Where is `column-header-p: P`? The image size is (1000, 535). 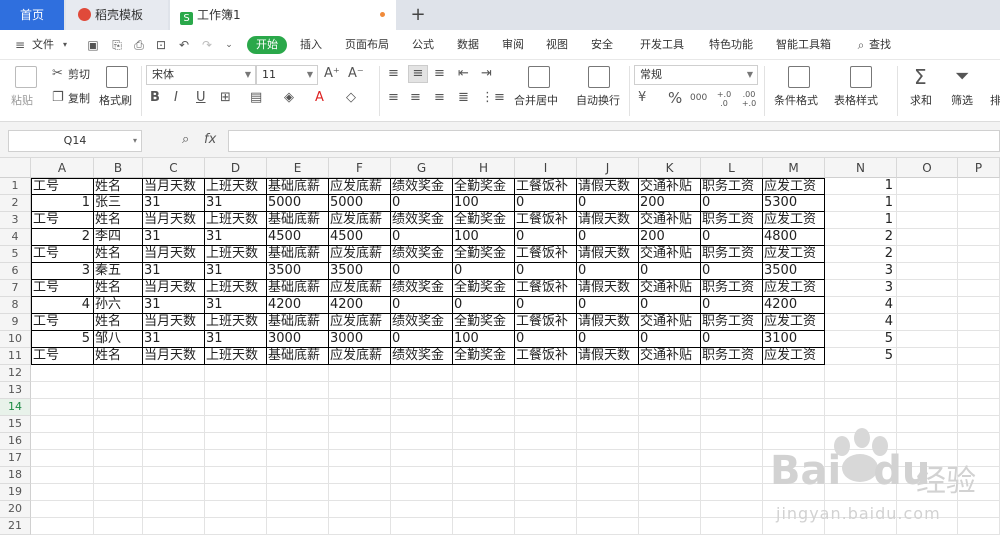 column-header-p: P is located at coordinates (979, 168).